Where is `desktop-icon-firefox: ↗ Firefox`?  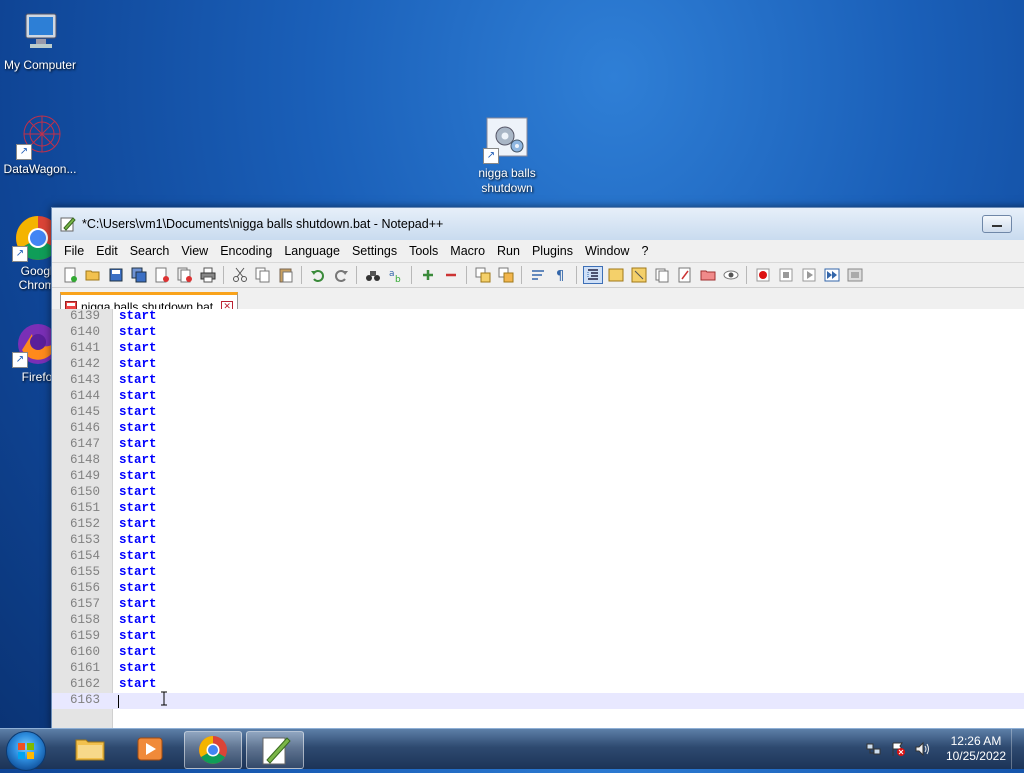 desktop-icon-firefox: ↗ Firefox is located at coordinates (26, 352).